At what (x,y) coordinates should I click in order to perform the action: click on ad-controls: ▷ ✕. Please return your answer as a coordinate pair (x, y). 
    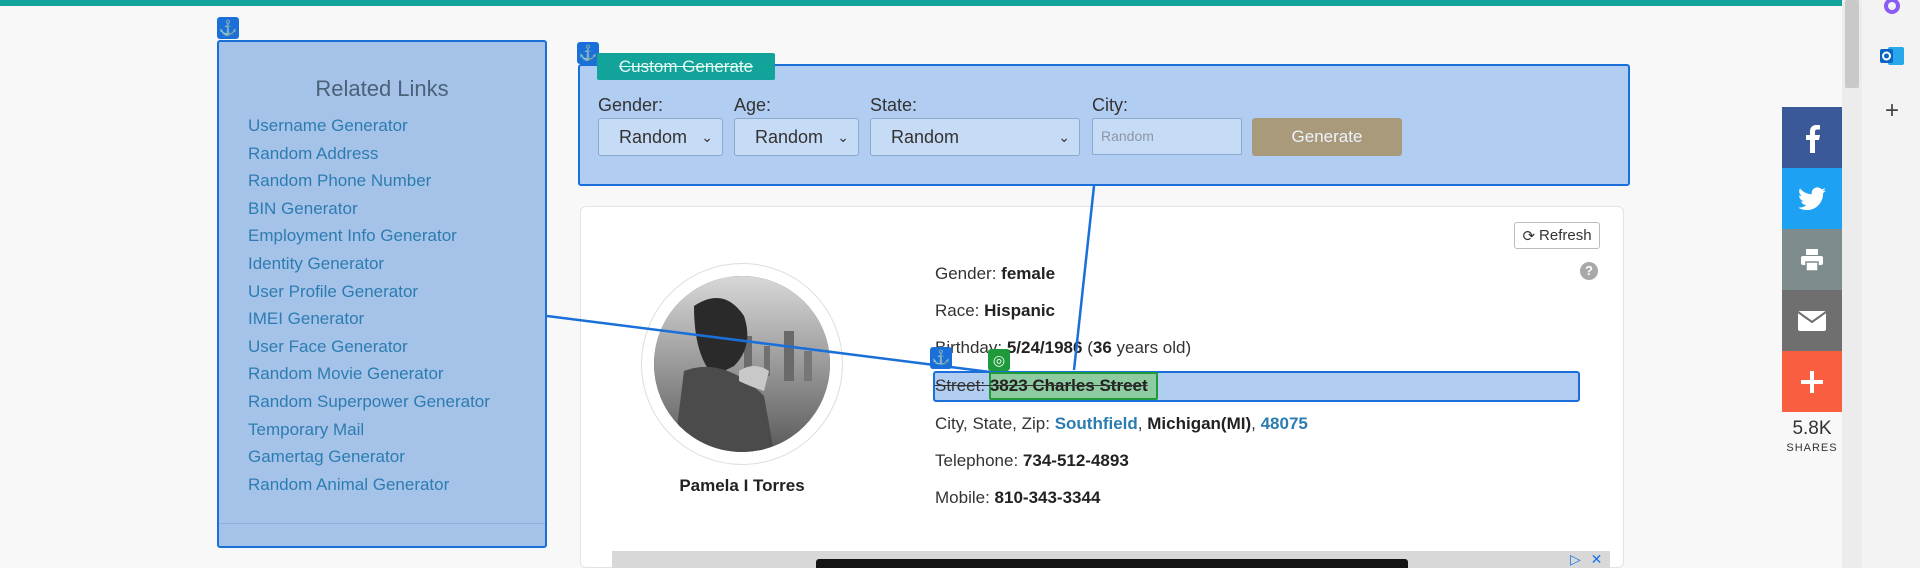
    Looking at the image, I should click on (1586, 559).